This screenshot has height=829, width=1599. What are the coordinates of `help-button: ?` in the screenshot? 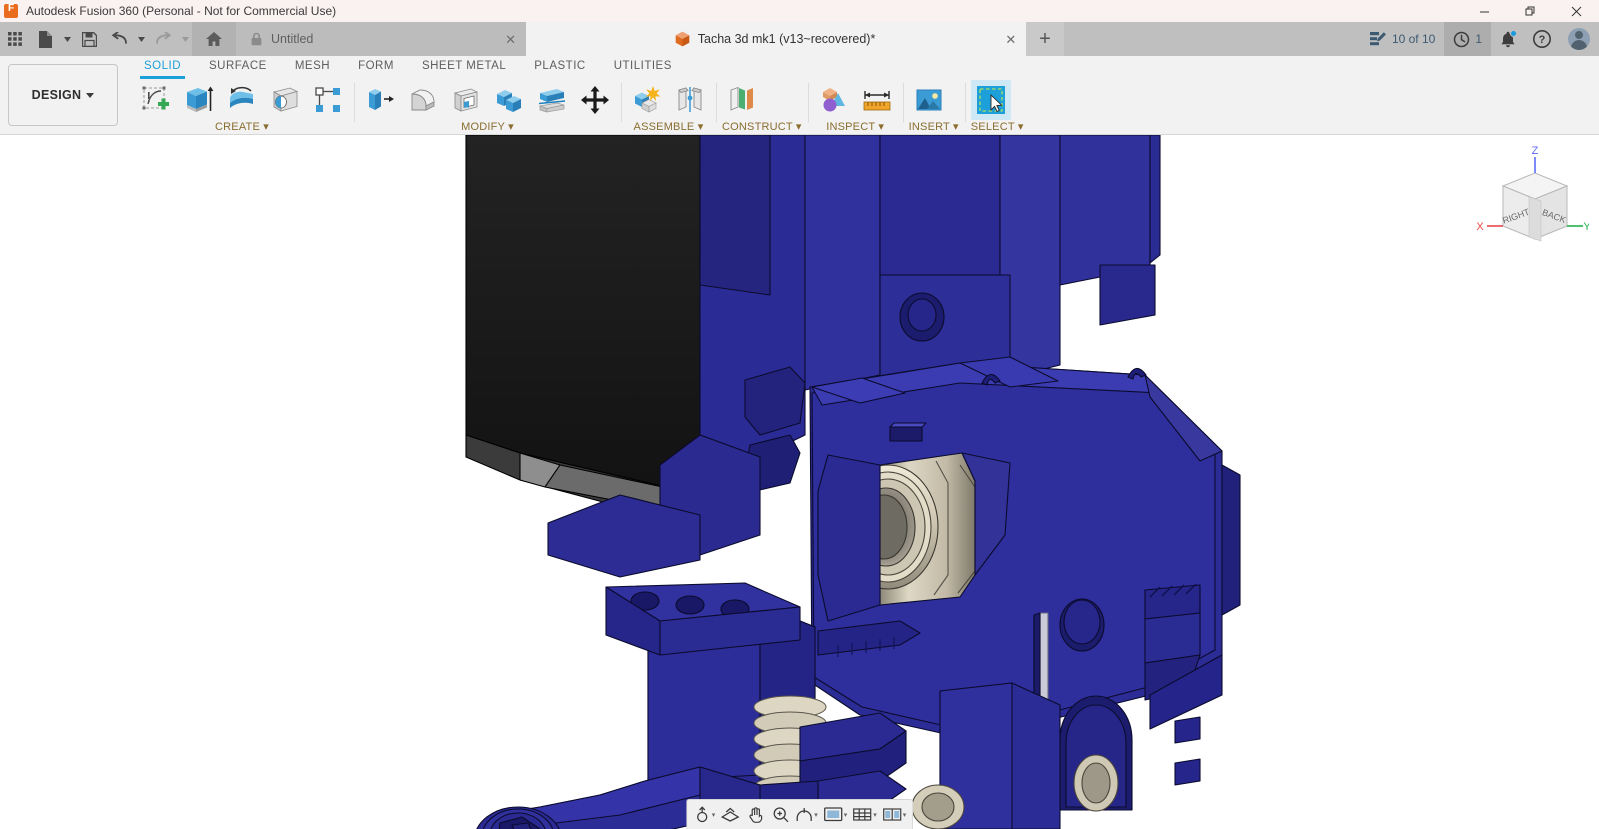 It's located at (1542, 39).